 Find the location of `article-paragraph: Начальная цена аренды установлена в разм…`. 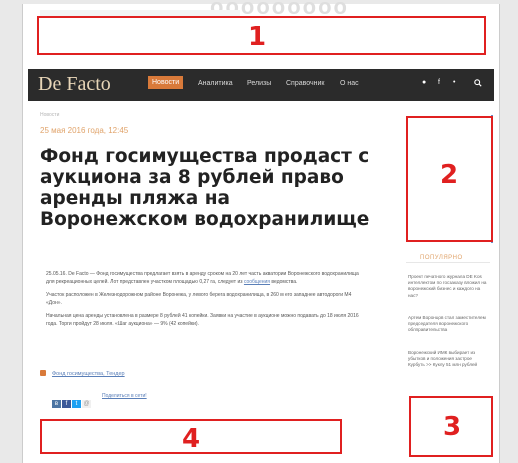

article-paragraph: Начальная цена аренды установлена в разм… is located at coordinates (202, 320).